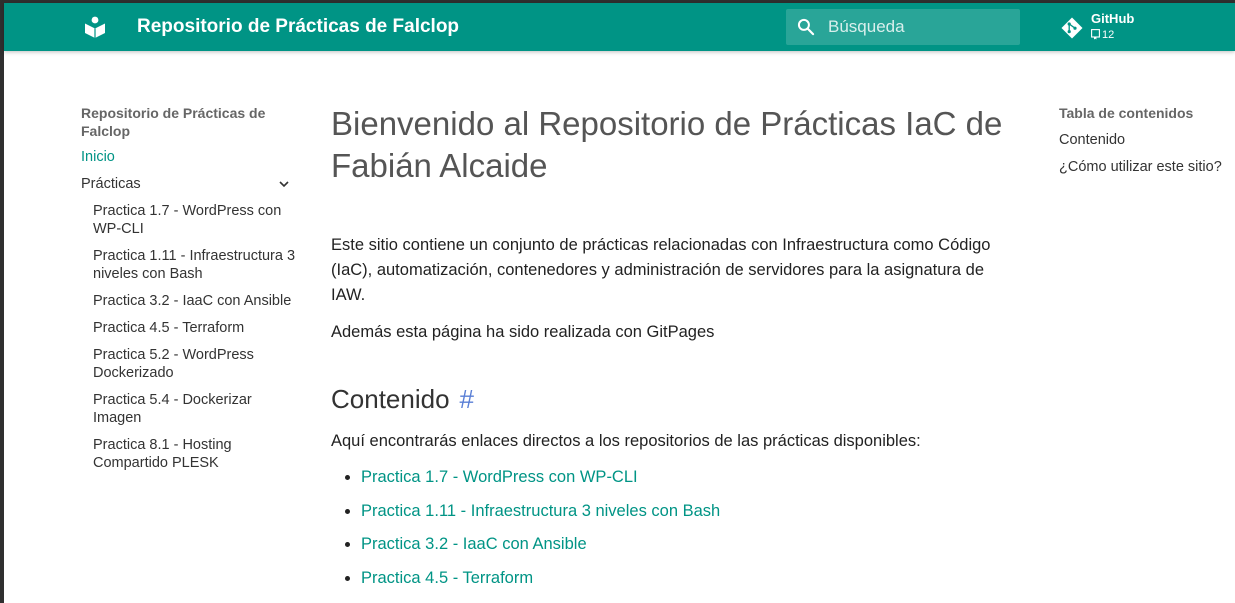 This screenshot has width=1235, height=603. I want to click on chevron-down-icon, so click(284, 184).